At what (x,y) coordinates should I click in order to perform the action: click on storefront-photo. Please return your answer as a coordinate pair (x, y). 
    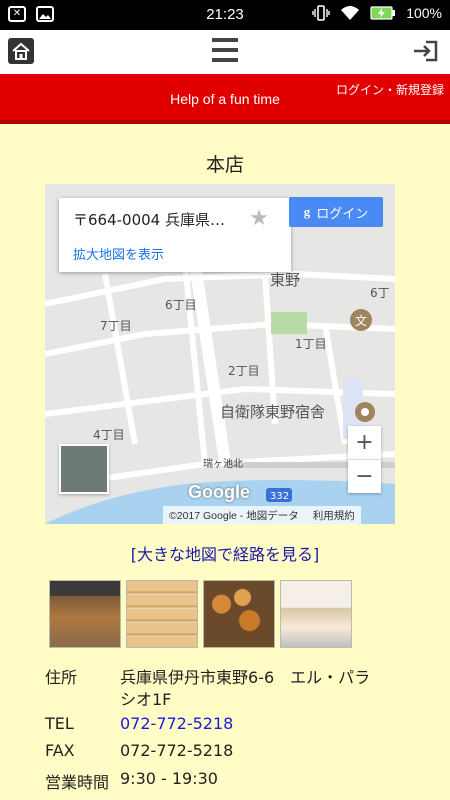
    Looking at the image, I should click on (85, 614).